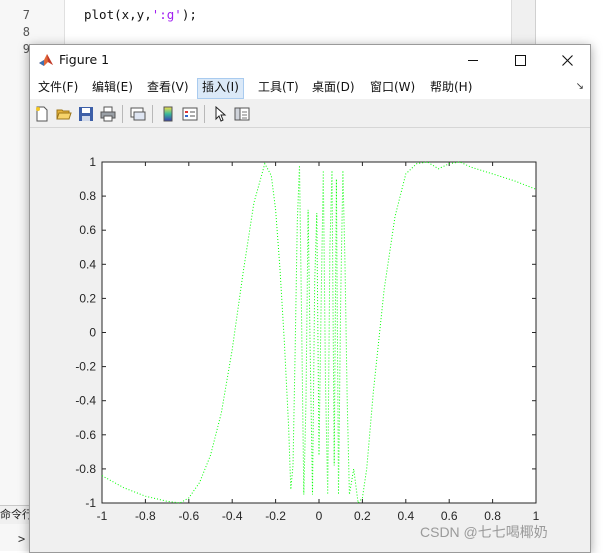 The width and height of the screenshot is (605, 553). Describe the element at coordinates (85, 435) in the screenshot. I see `y-tick-label: -0.6` at that location.